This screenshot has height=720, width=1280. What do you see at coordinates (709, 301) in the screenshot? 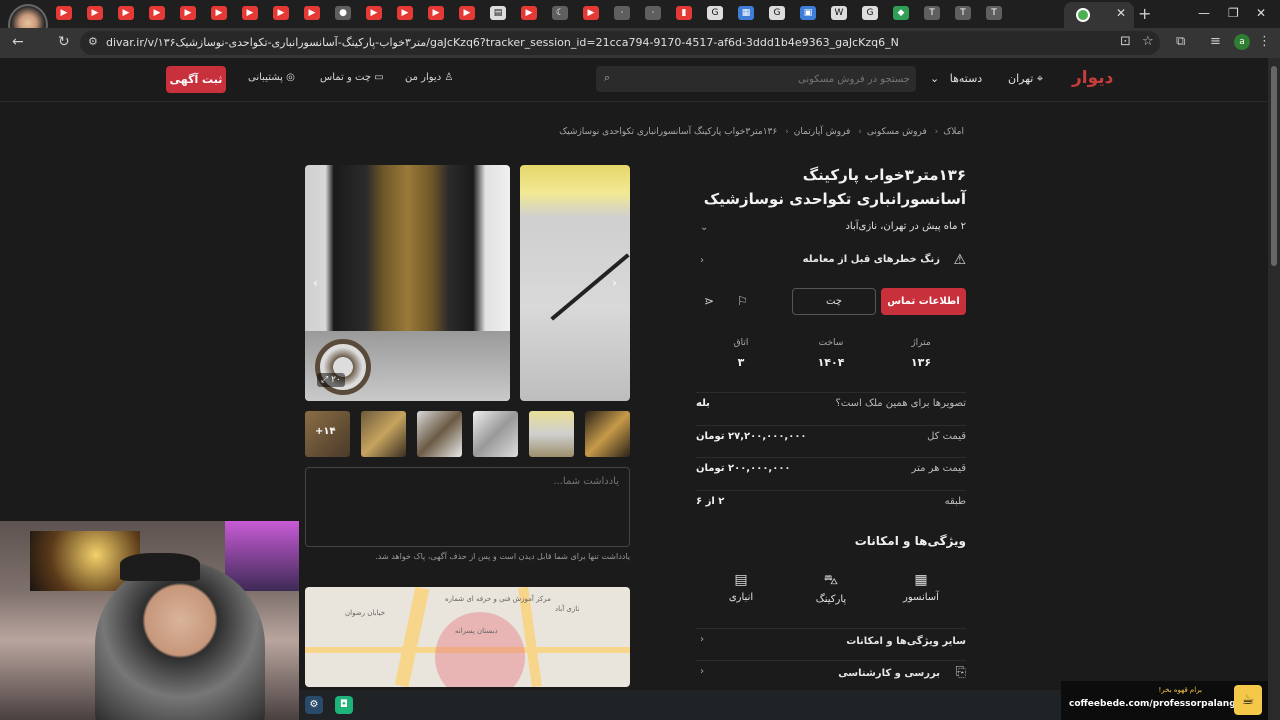
I see `share-icon: ⋖` at bounding box center [709, 301].